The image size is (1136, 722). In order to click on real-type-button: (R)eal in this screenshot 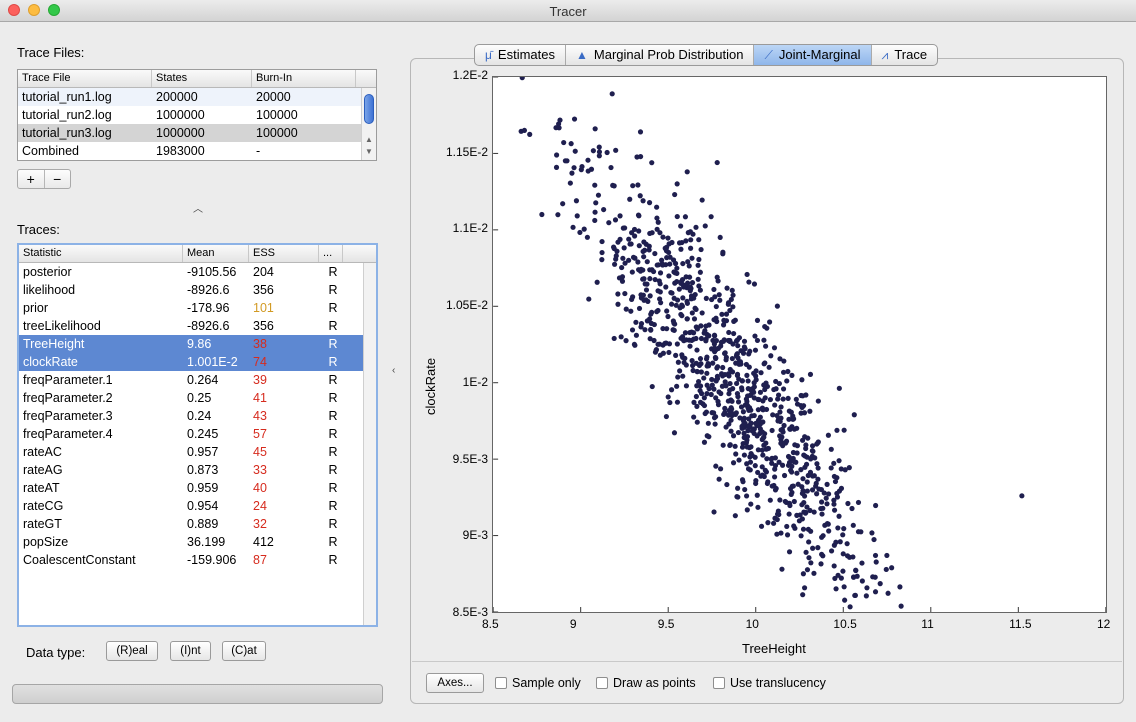, I will do `click(132, 651)`.